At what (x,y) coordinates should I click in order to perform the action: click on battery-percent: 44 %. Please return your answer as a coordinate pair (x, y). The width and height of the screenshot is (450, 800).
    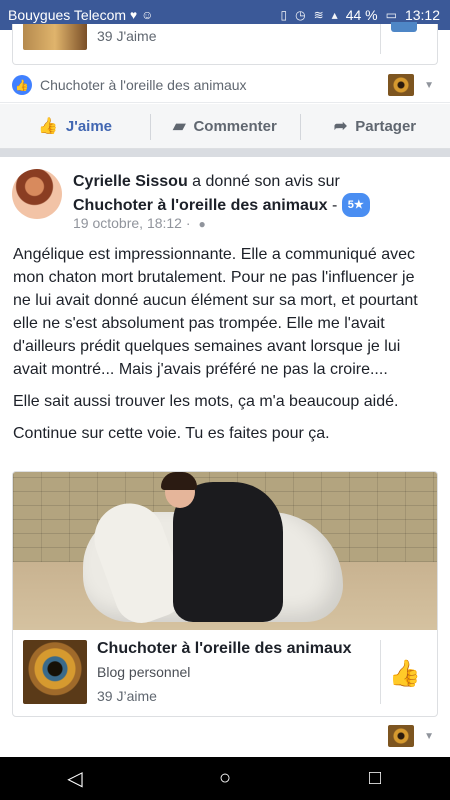
    Looking at the image, I should click on (361, 15).